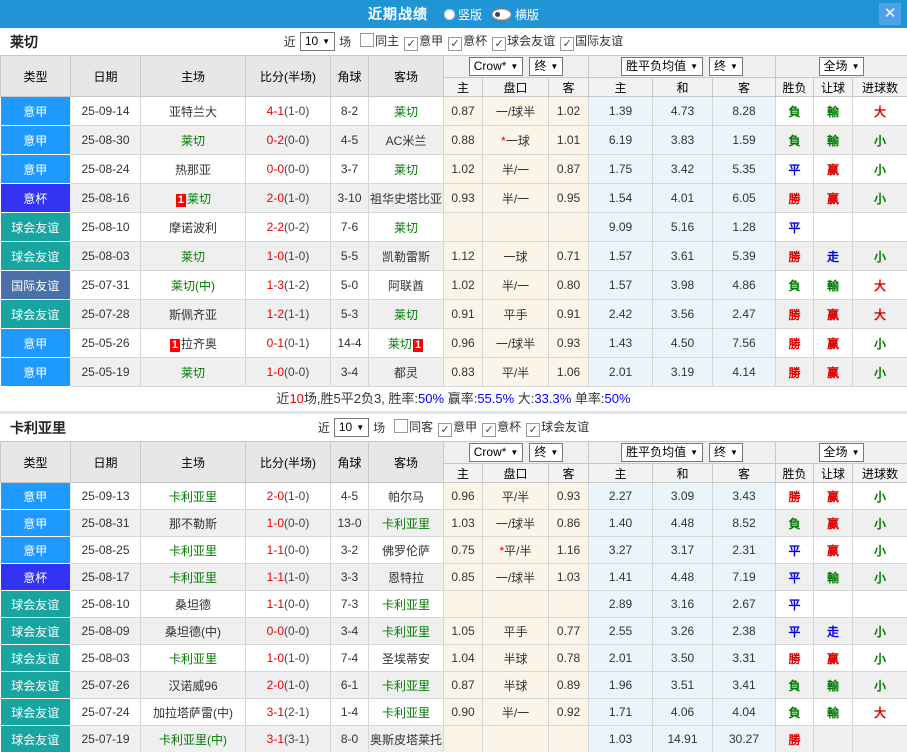 This screenshot has width=907, height=752. I want to click on match-date: 25-08-24, so click(105, 169).